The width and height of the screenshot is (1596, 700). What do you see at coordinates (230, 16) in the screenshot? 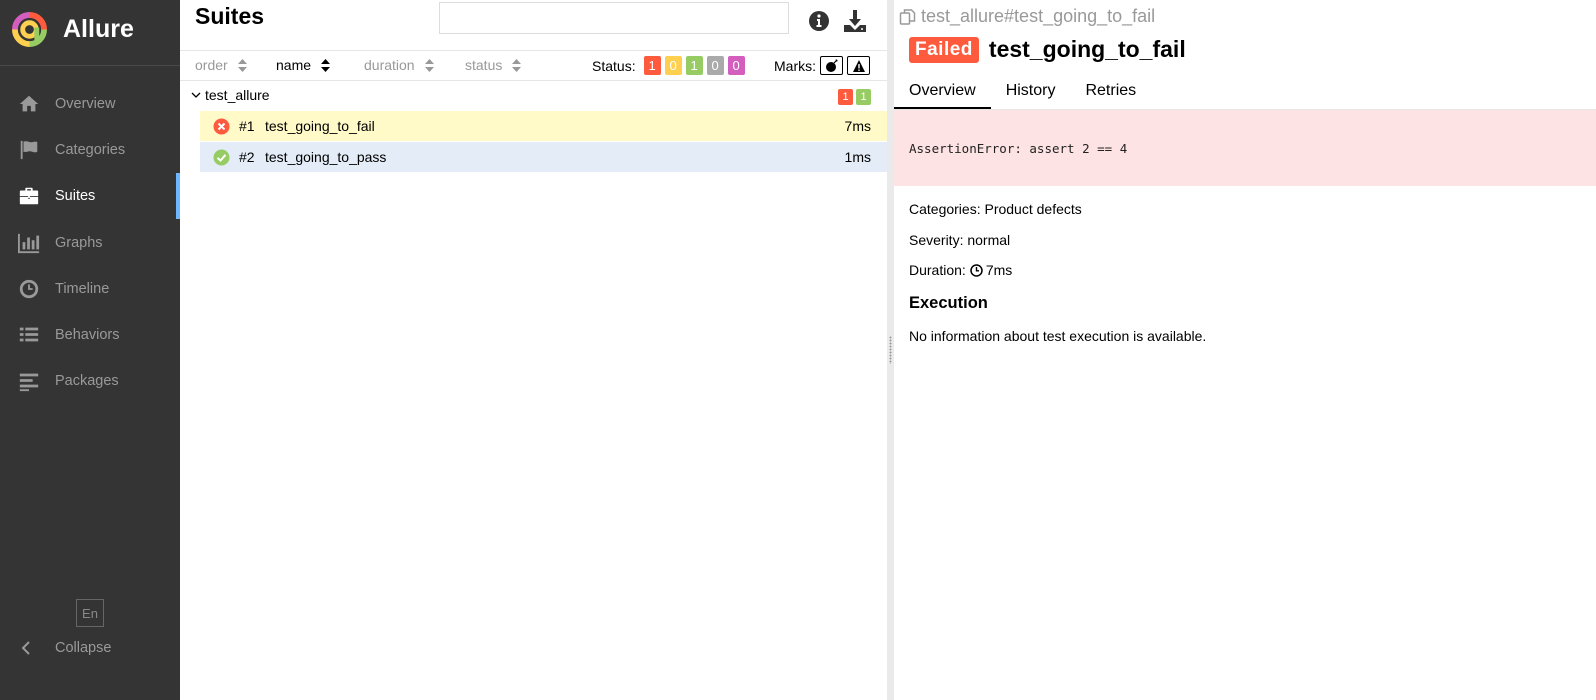
I see `page-title: Suites` at bounding box center [230, 16].